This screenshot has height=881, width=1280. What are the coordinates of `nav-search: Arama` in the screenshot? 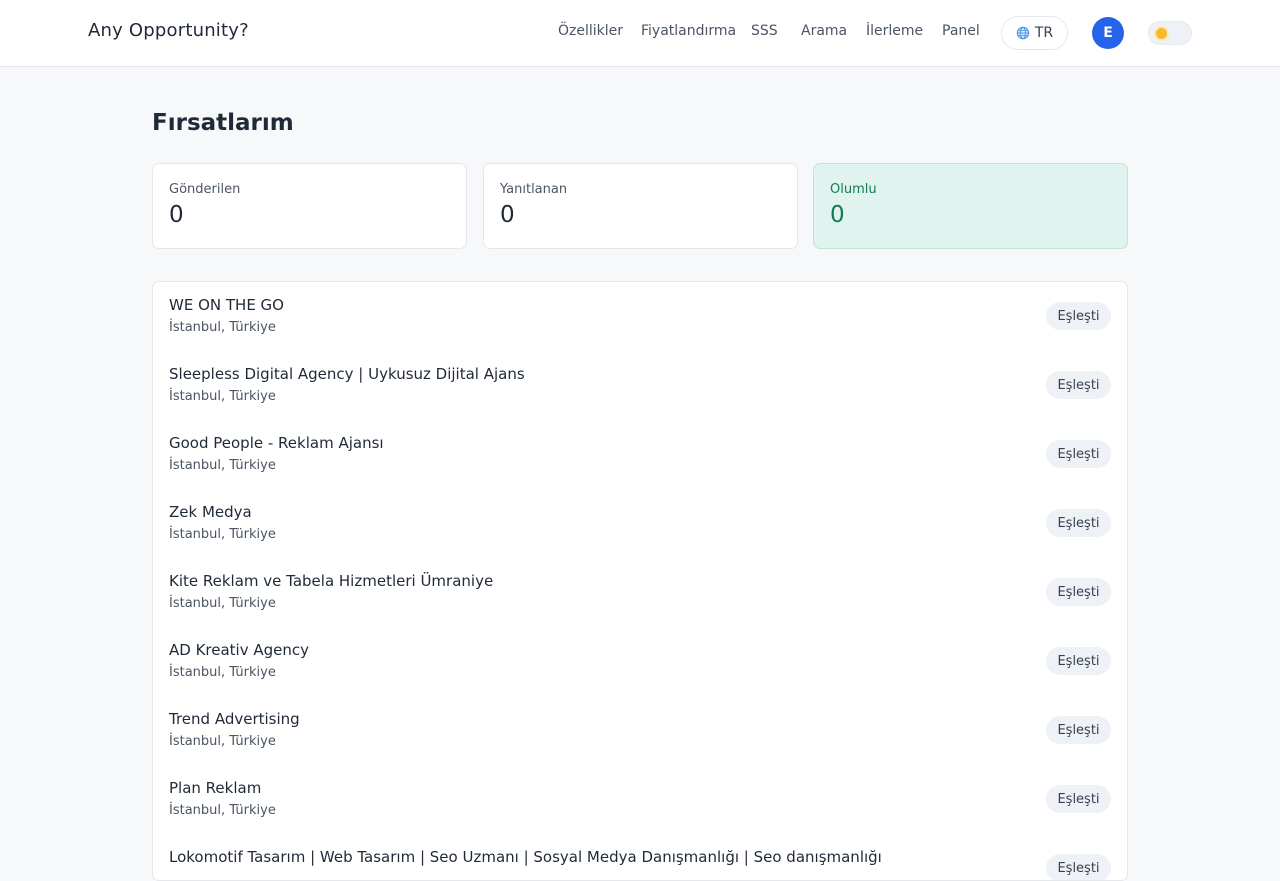 It's located at (824, 31).